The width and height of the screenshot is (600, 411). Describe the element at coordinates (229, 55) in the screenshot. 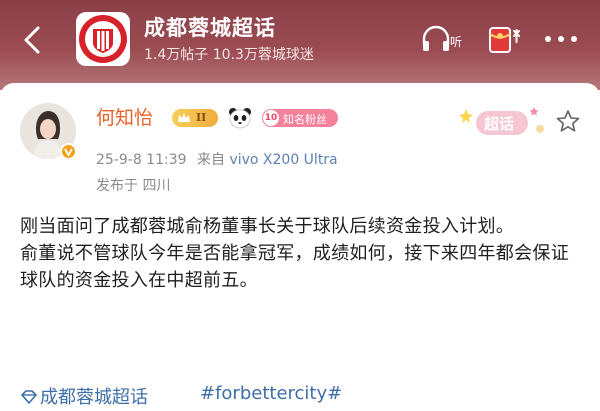

I see `forum-stats: 1.4万帖子 10.3万蓉城球迷` at that location.